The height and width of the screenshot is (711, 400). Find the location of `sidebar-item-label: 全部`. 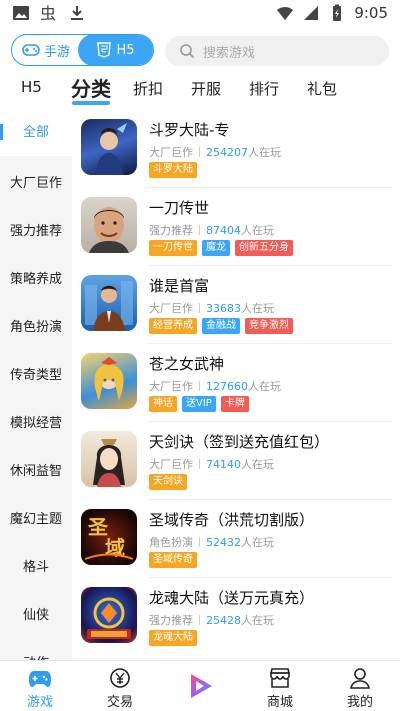

sidebar-item-label: 全部 is located at coordinates (35, 132).